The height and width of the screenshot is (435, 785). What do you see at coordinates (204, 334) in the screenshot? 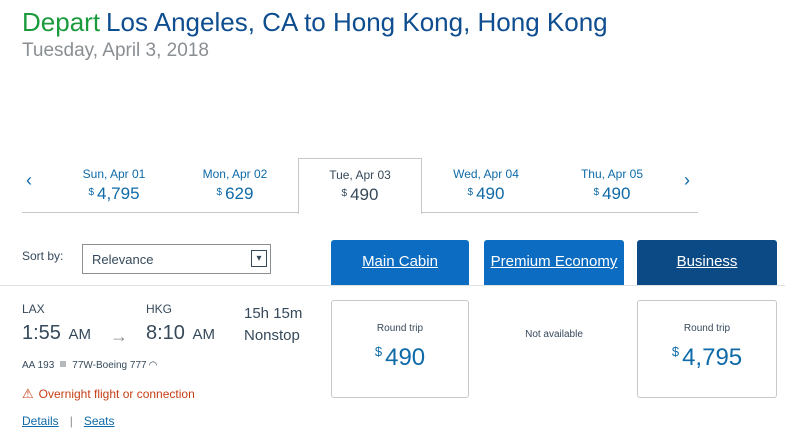
I see `arrive-ampm: AM` at bounding box center [204, 334].